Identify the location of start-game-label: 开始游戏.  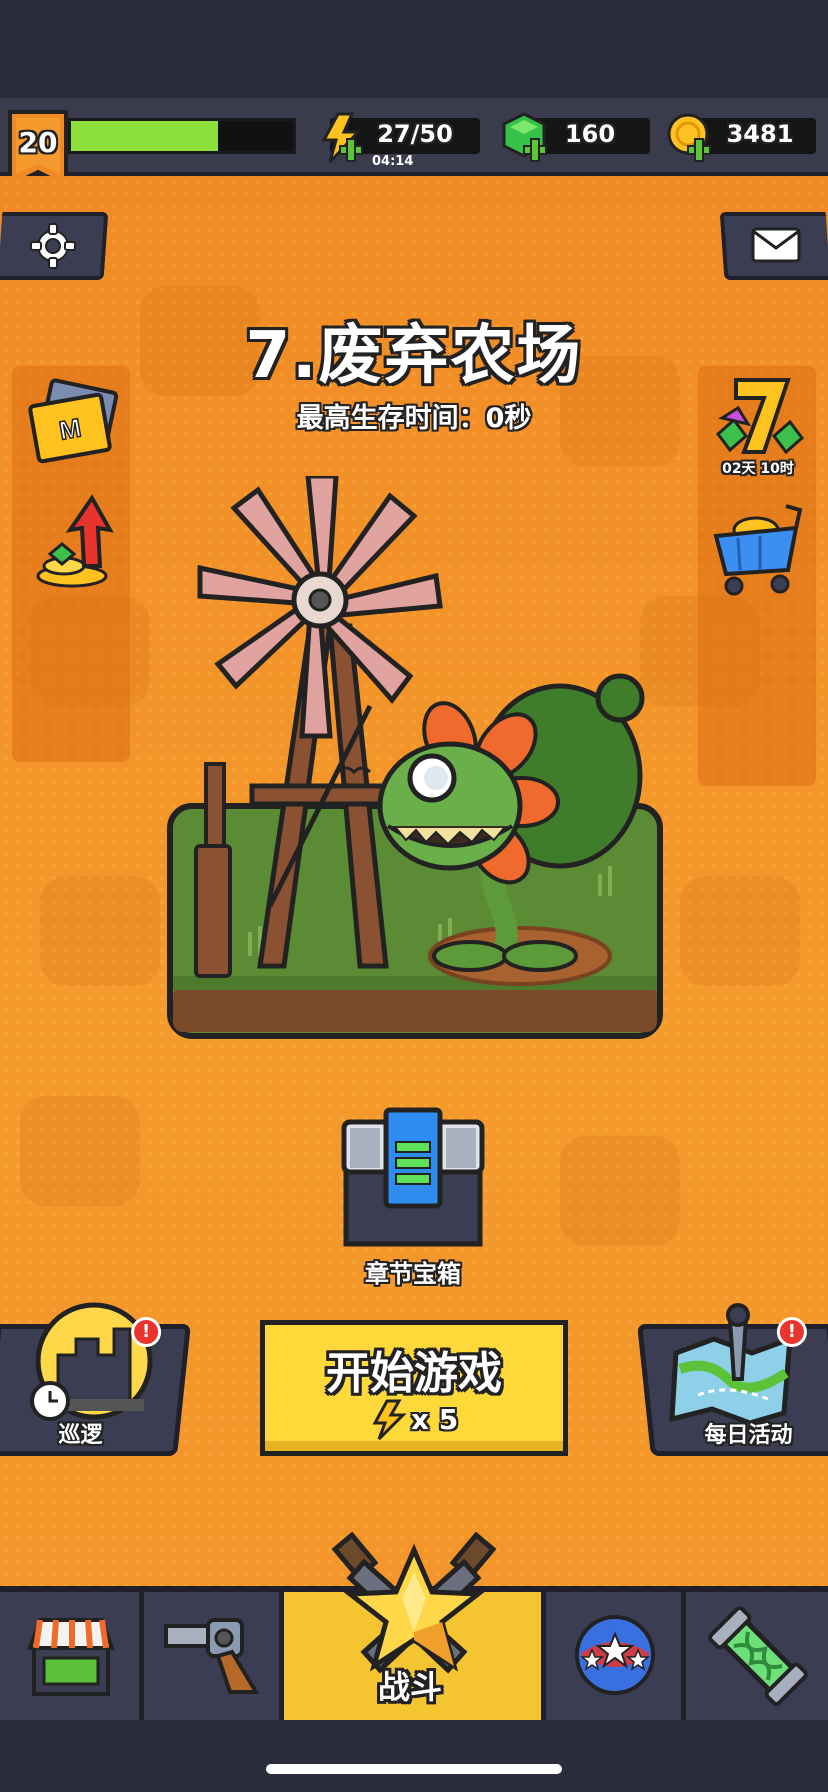
(414, 1373).